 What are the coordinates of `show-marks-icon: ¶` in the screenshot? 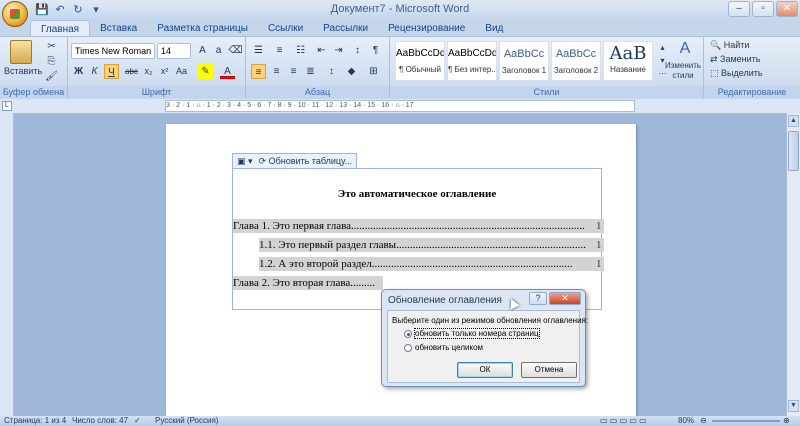 It's located at (375, 50).